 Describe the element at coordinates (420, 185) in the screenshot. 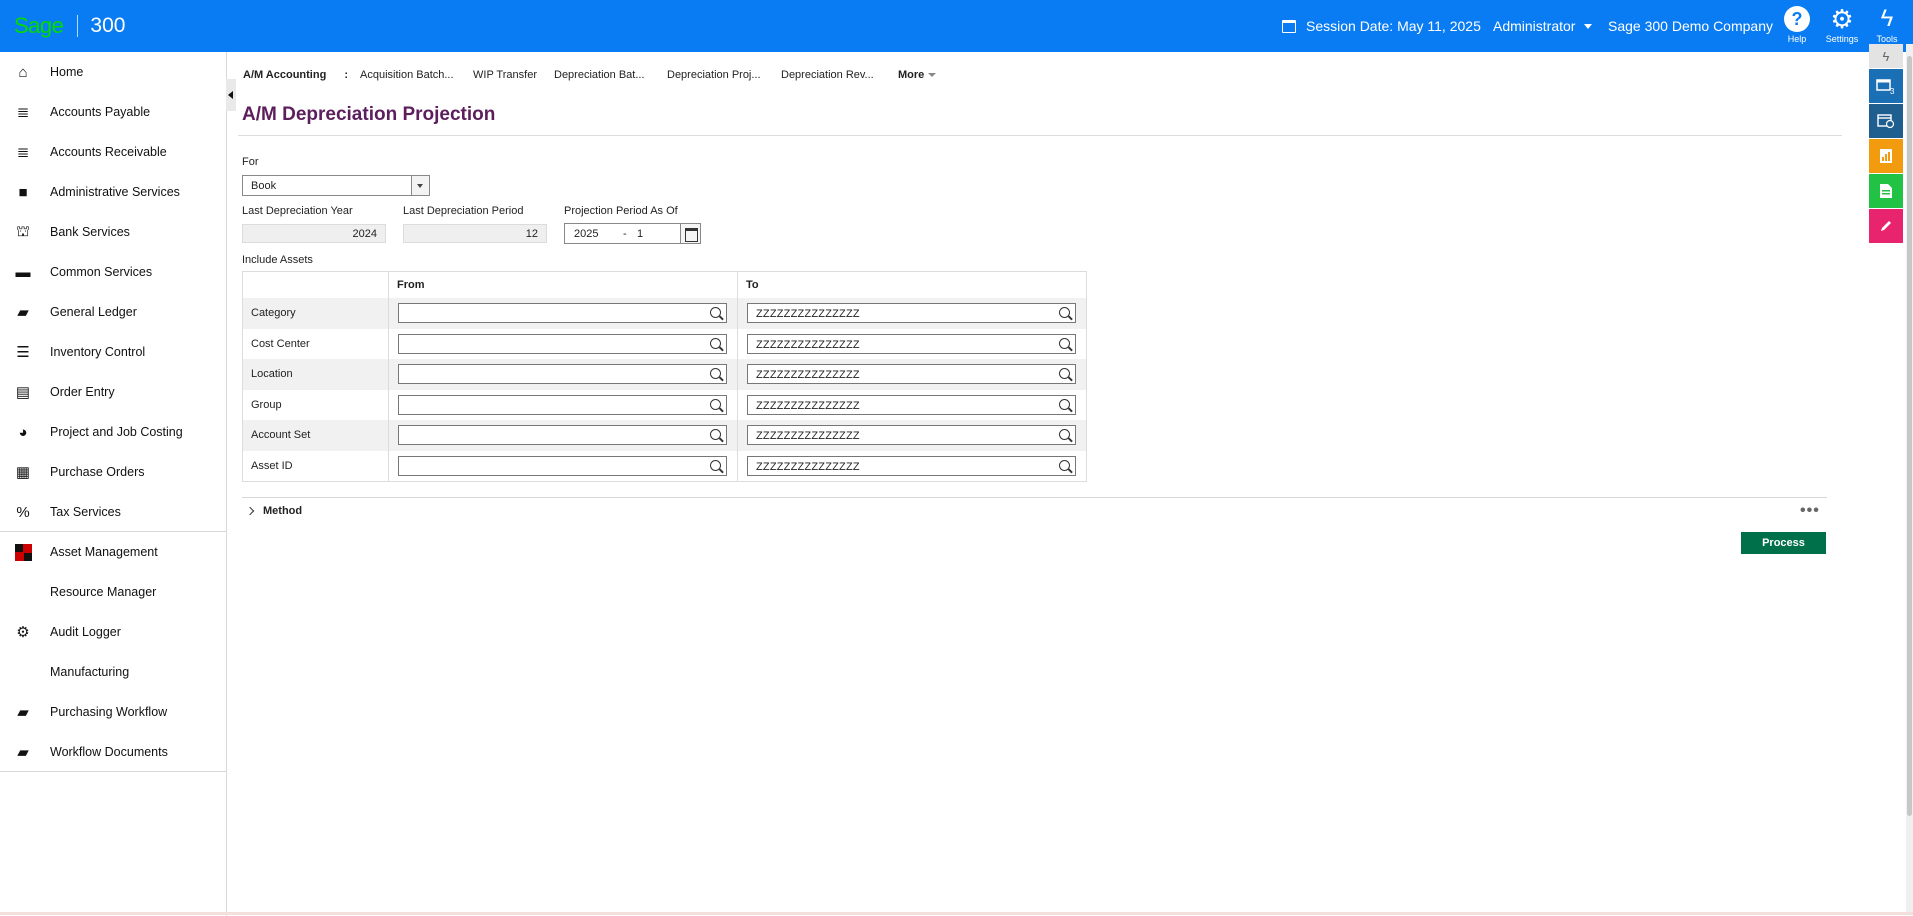

I see `chevron-down-icon` at that location.